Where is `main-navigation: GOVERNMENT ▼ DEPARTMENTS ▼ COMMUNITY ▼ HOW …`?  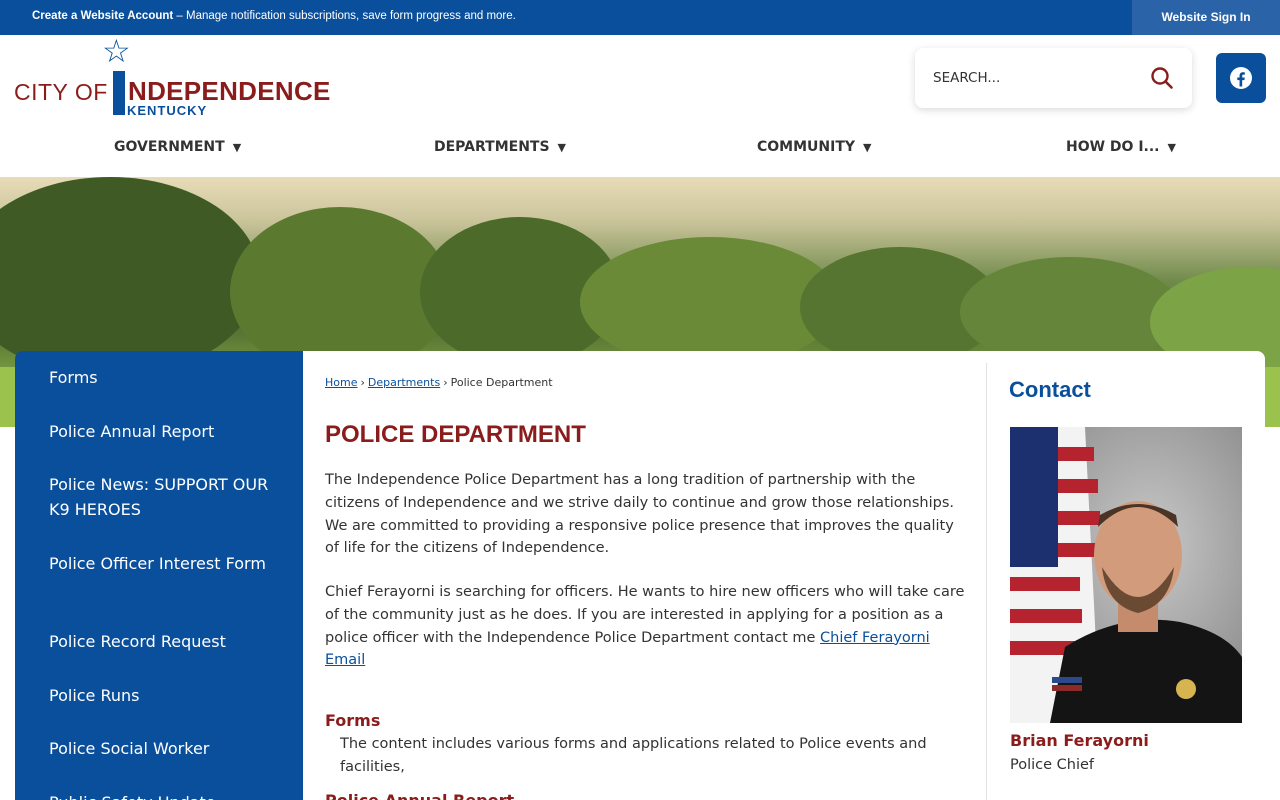
main-navigation: GOVERNMENT ▼ DEPARTMENTS ▼ COMMUNITY ▼ HOW … is located at coordinates (640, 150).